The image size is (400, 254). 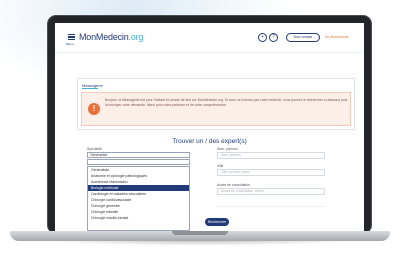 I want to click on search-title: Trouver un / des expert(s), so click(x=209, y=141).